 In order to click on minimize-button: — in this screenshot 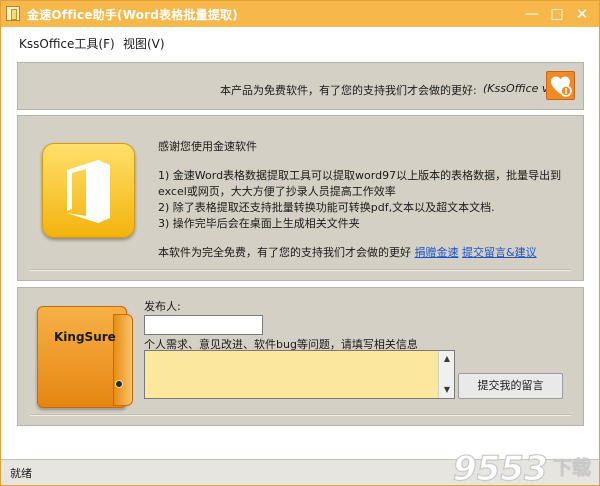, I will do `click(532, 14)`.